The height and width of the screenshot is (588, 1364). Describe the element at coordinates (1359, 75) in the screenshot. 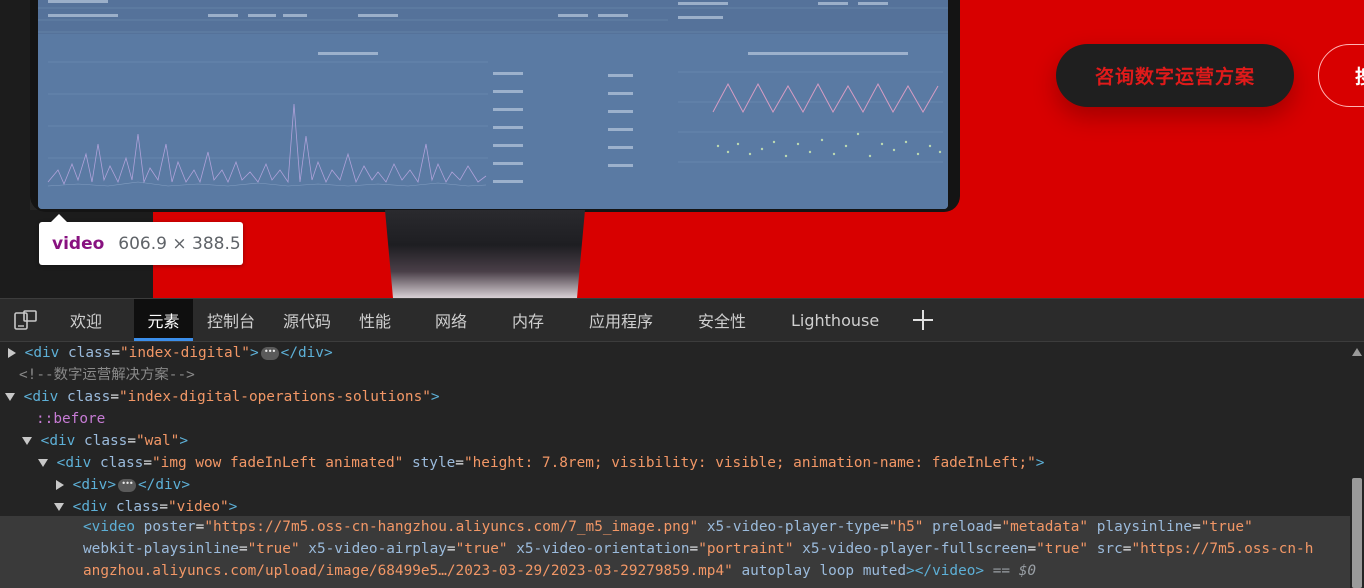

I see `secondary-button-label: 搜` at that location.